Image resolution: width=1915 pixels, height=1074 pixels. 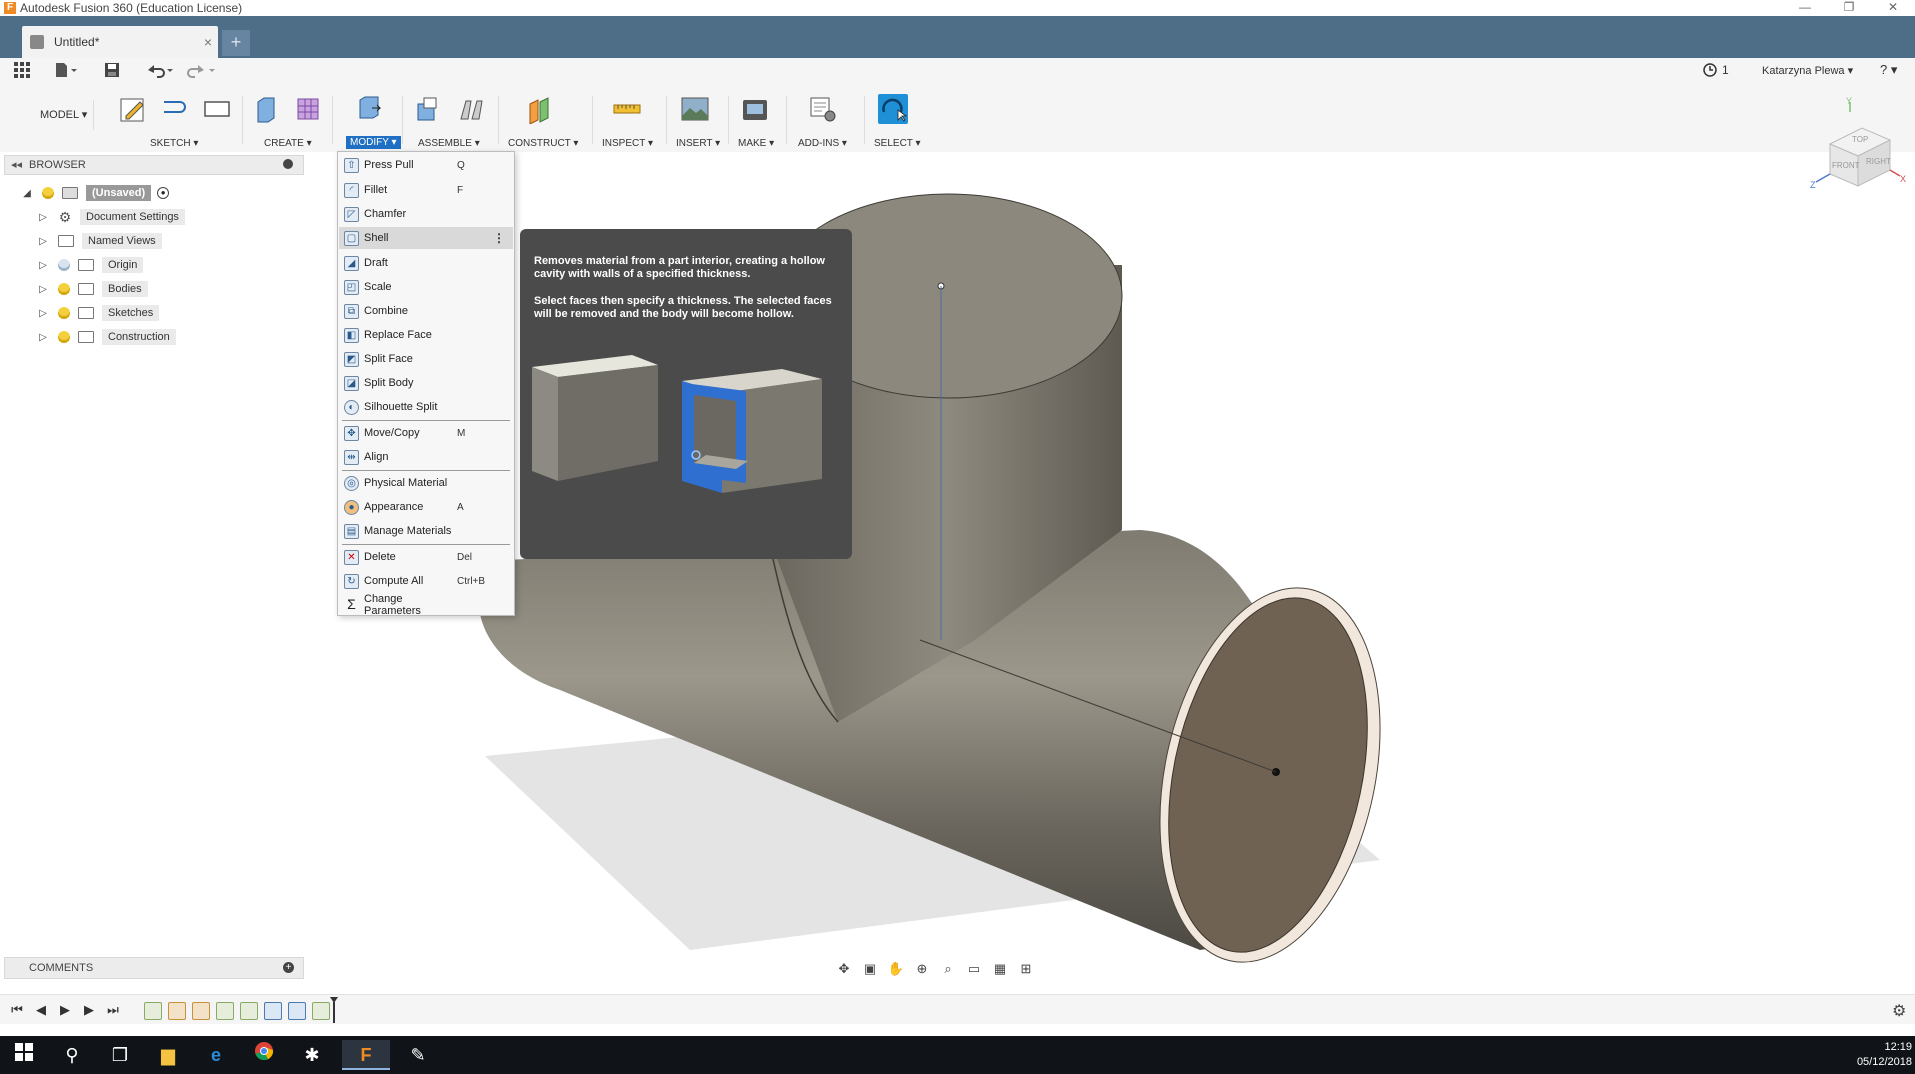 What do you see at coordinates (822, 143) in the screenshot?
I see `addins-group-label: ADD-INS ▾` at bounding box center [822, 143].